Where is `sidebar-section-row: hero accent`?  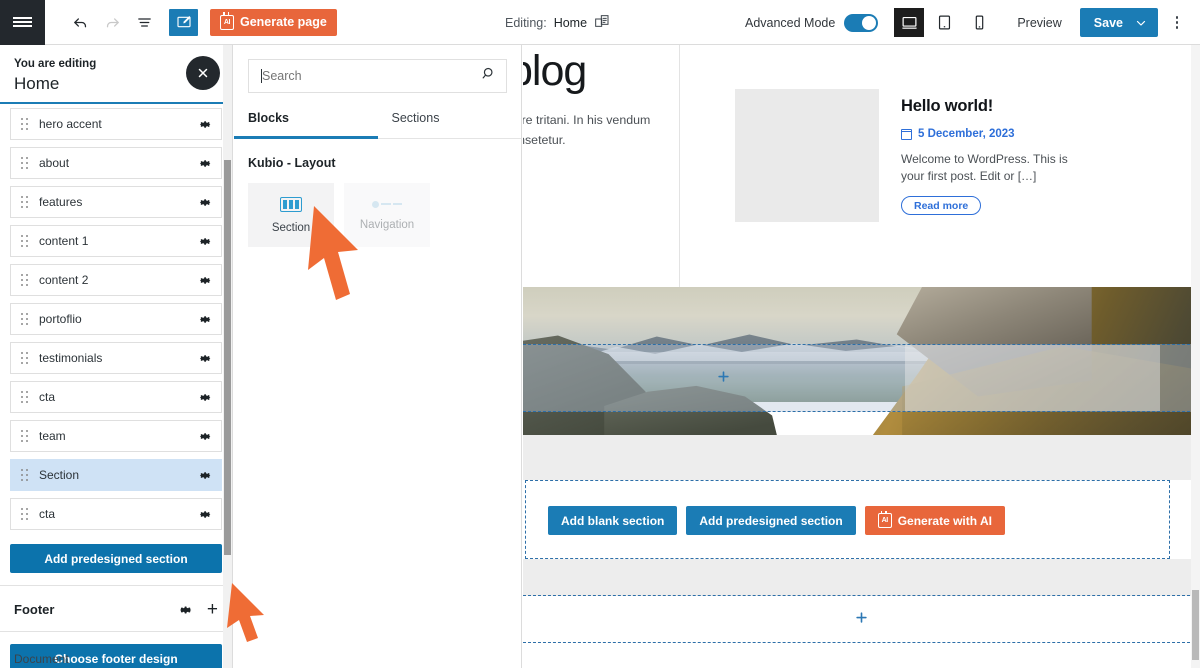
sidebar-section-row: hero accent is located at coordinates (116, 124).